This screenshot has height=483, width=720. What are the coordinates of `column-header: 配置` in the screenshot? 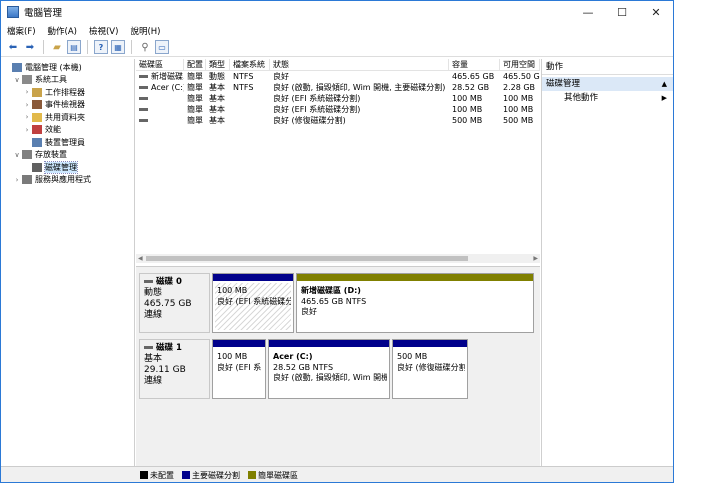 It's located at (195, 64).